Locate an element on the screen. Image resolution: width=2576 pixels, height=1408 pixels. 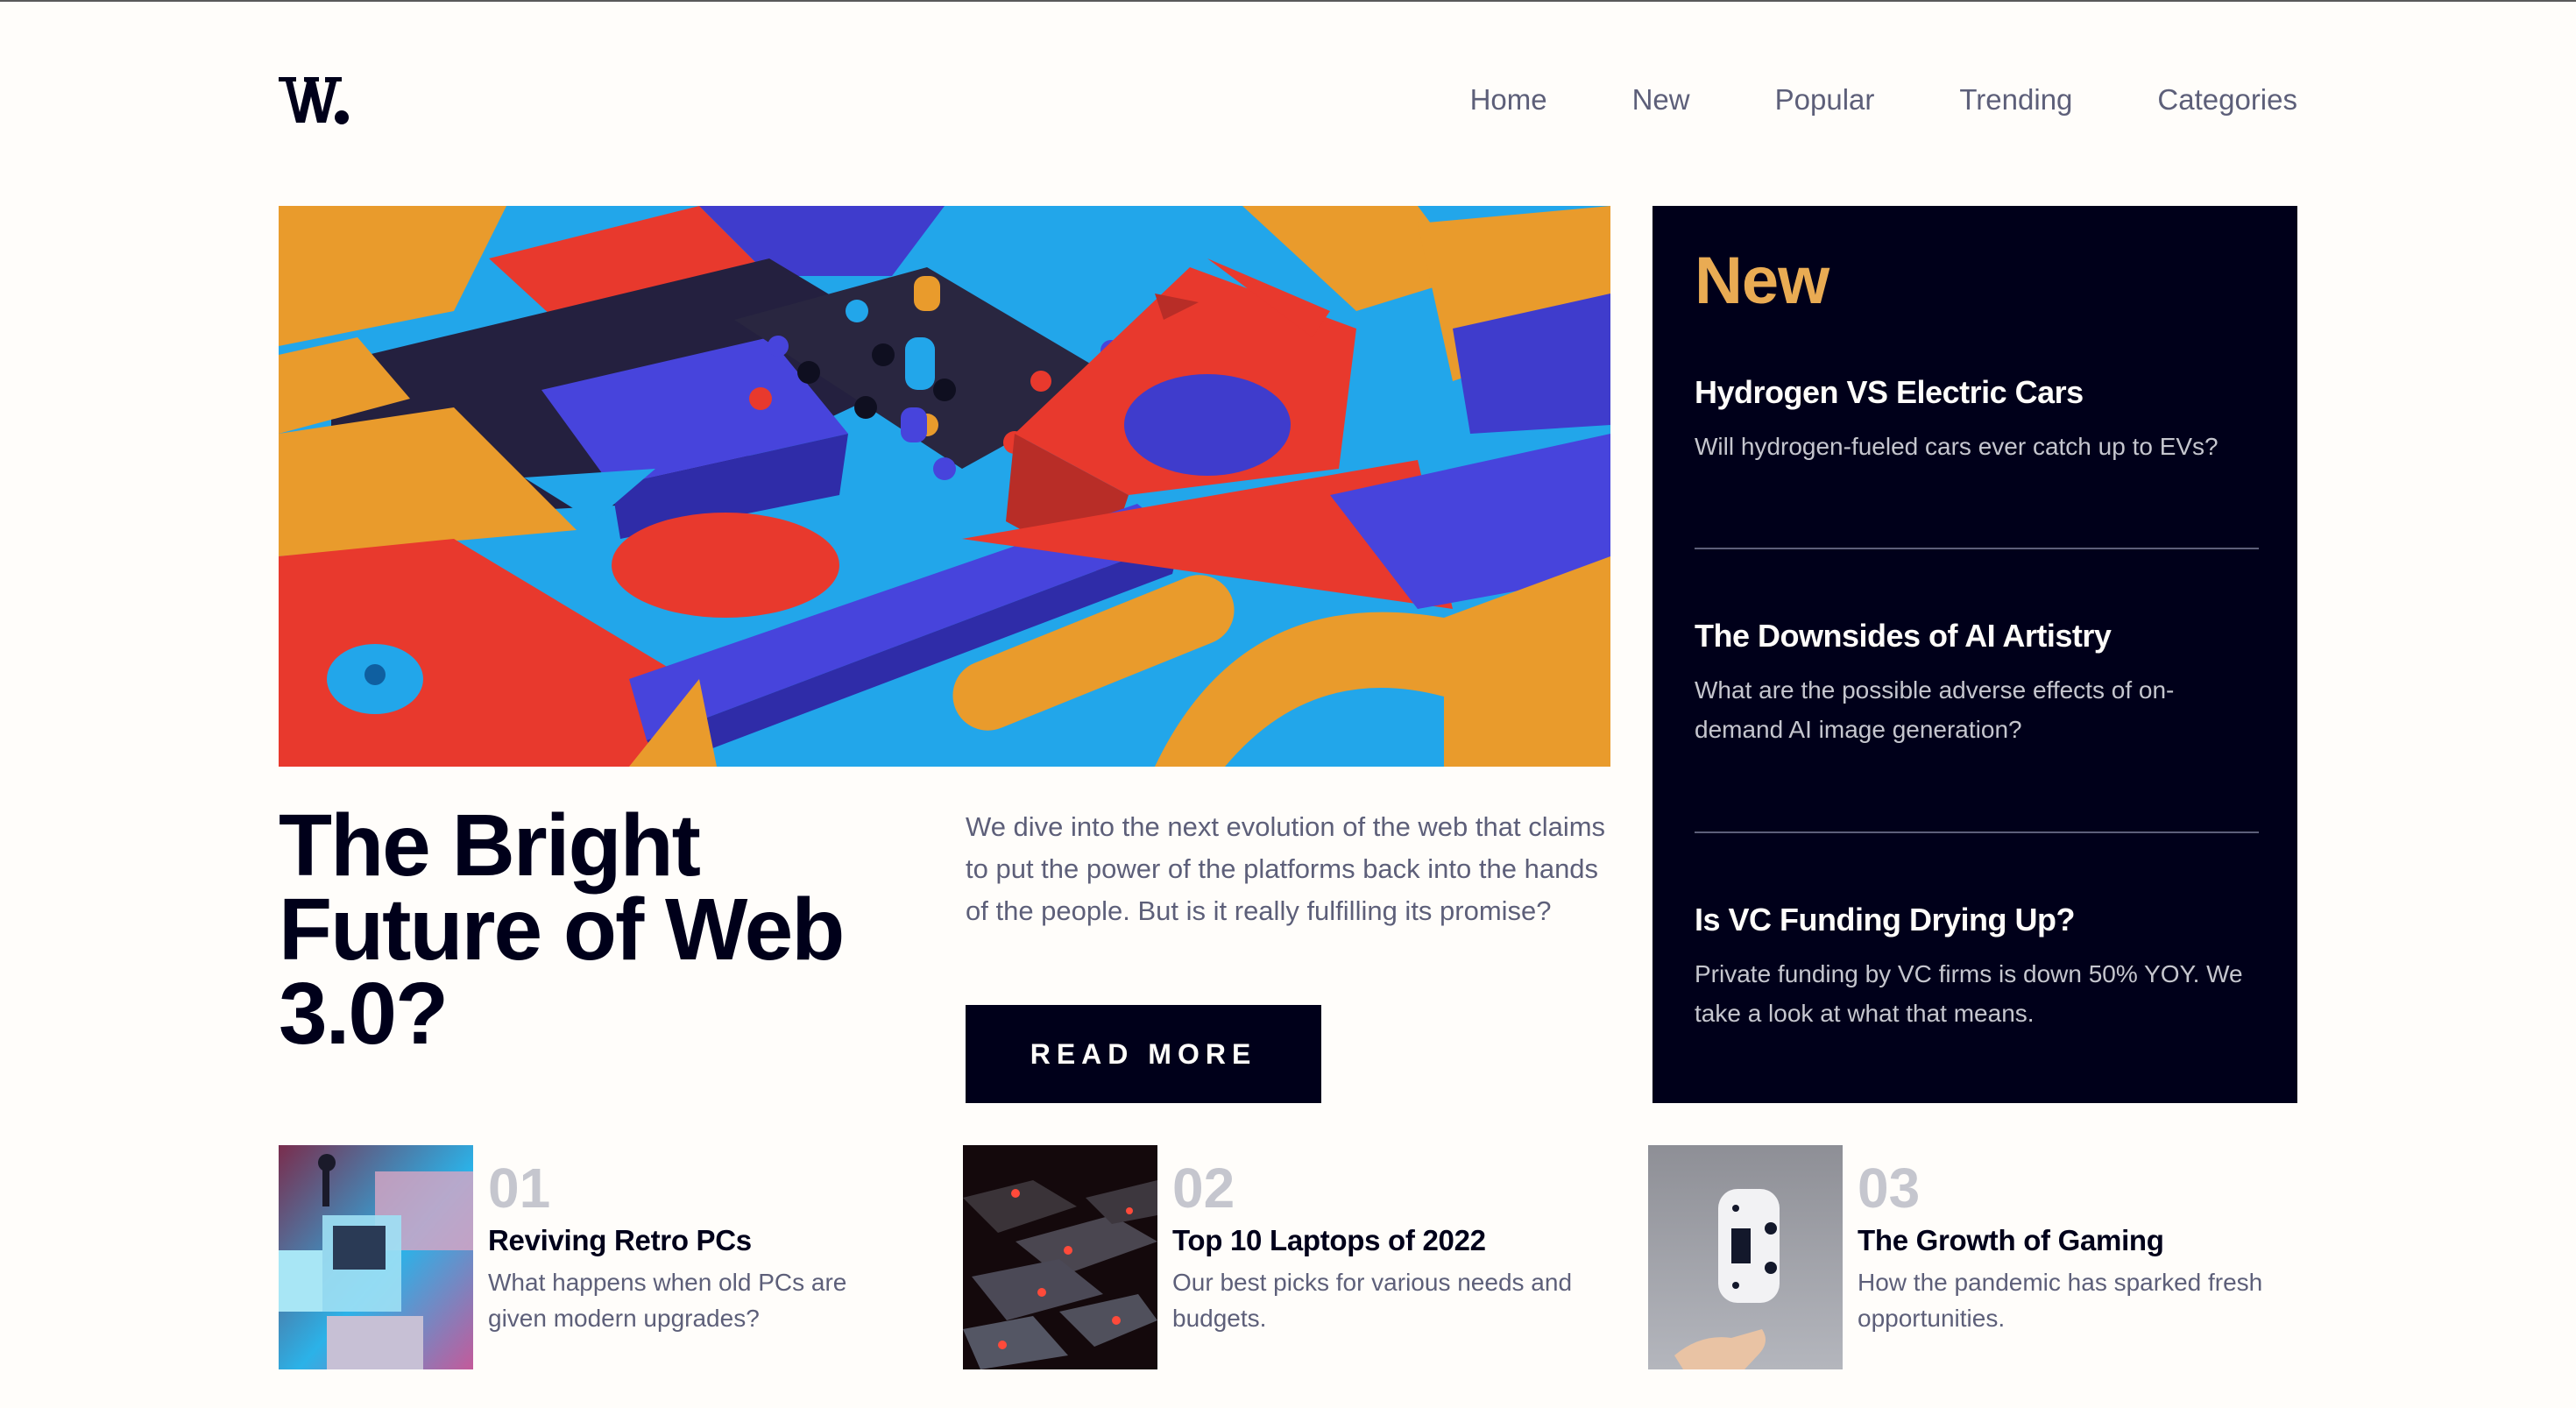
nav-categories: Categories is located at coordinates (2227, 100).